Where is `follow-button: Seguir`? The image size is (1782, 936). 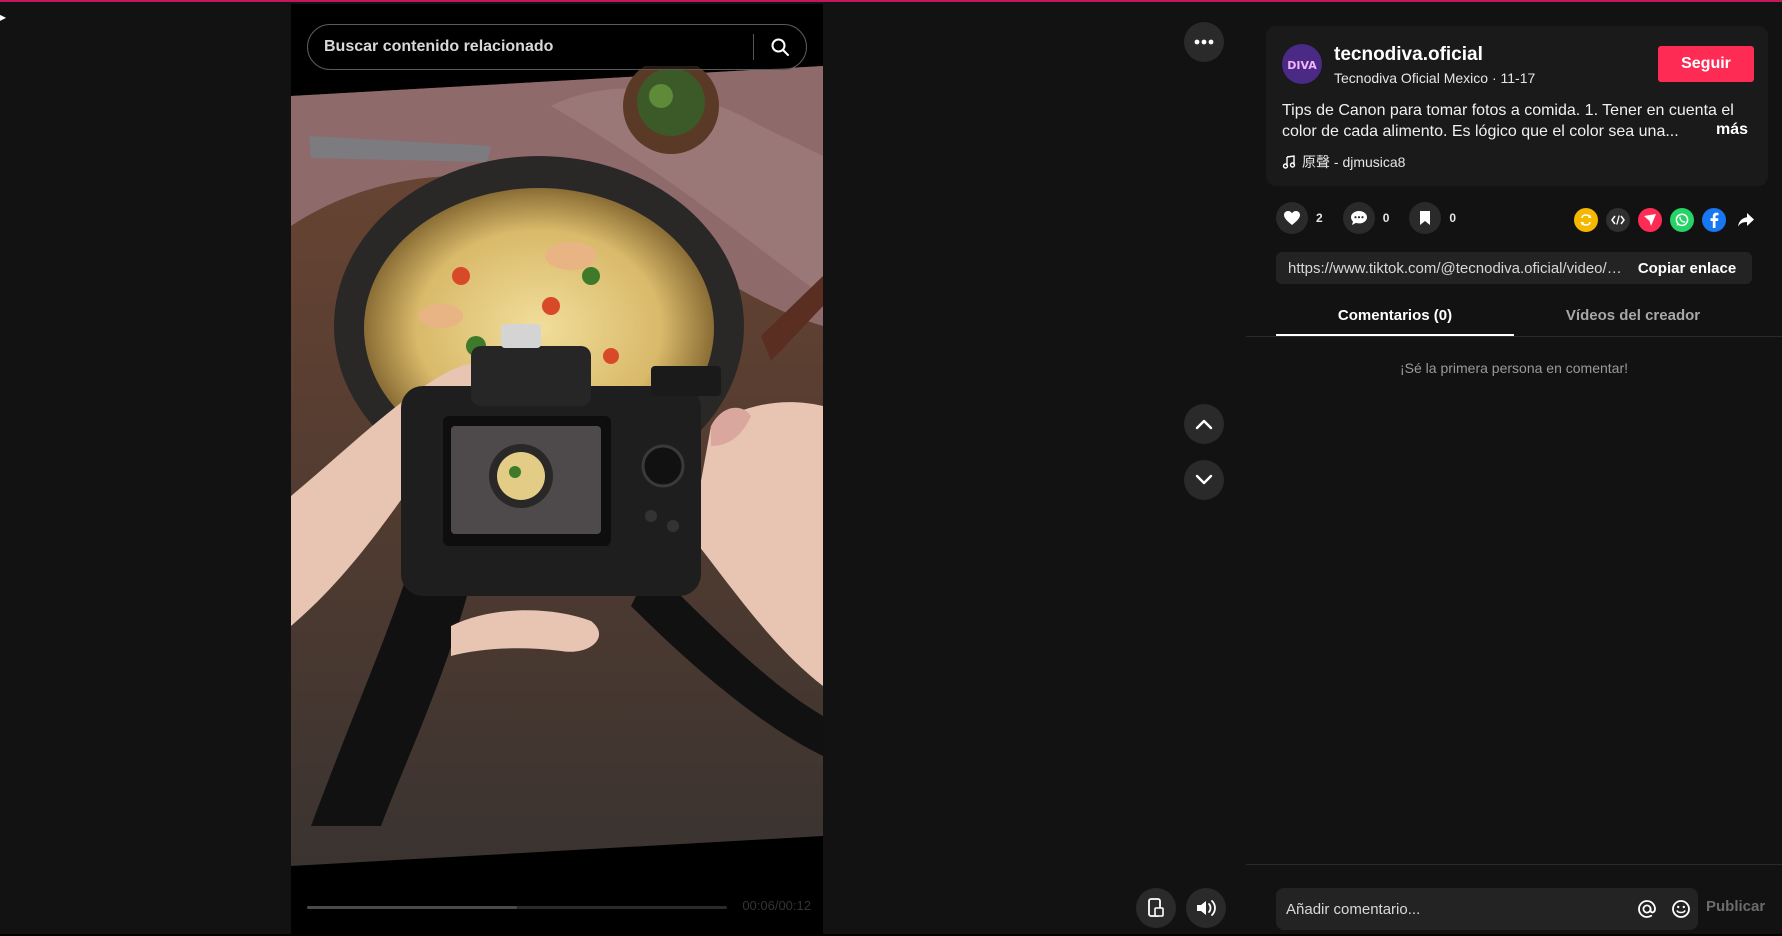
follow-button: Seguir is located at coordinates (1706, 64).